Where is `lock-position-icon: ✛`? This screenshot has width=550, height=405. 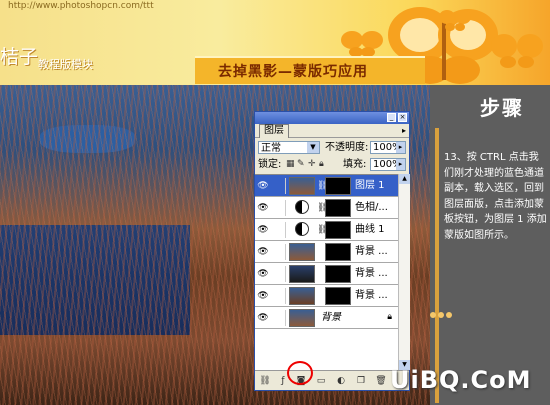
lock-position-icon: ✛ is located at coordinates (312, 164).